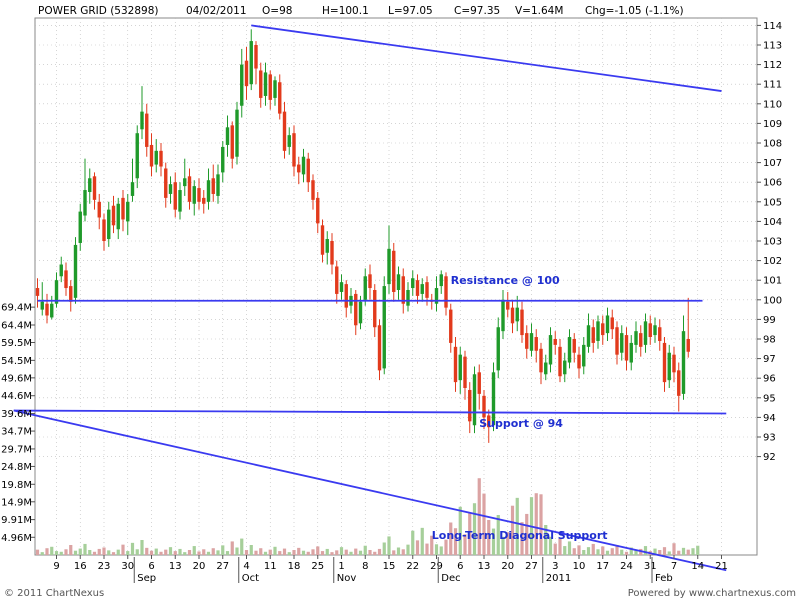 The height and width of the screenshot is (600, 800). Describe the element at coordinates (769, 340) in the screenshot. I see `price-tick-label: 98` at that location.